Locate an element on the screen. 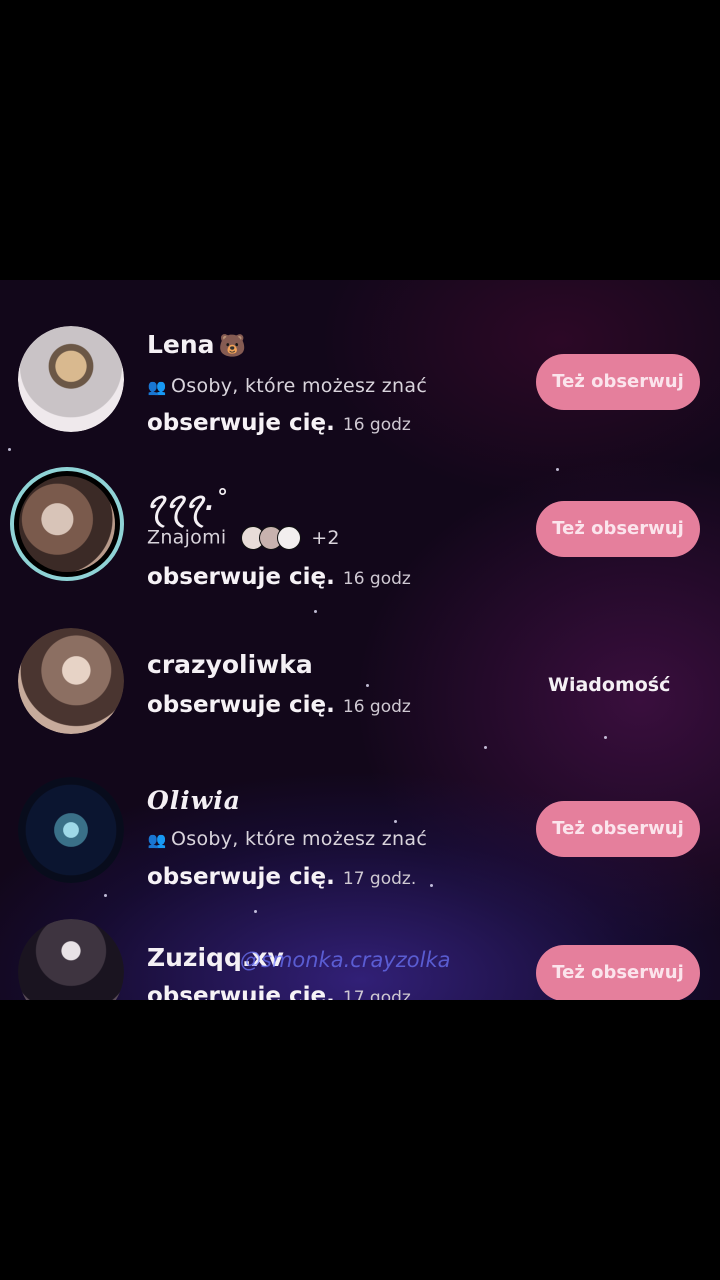 This screenshot has height=1280, width=720. flower-avatar-image is located at coordinates (71, 830).